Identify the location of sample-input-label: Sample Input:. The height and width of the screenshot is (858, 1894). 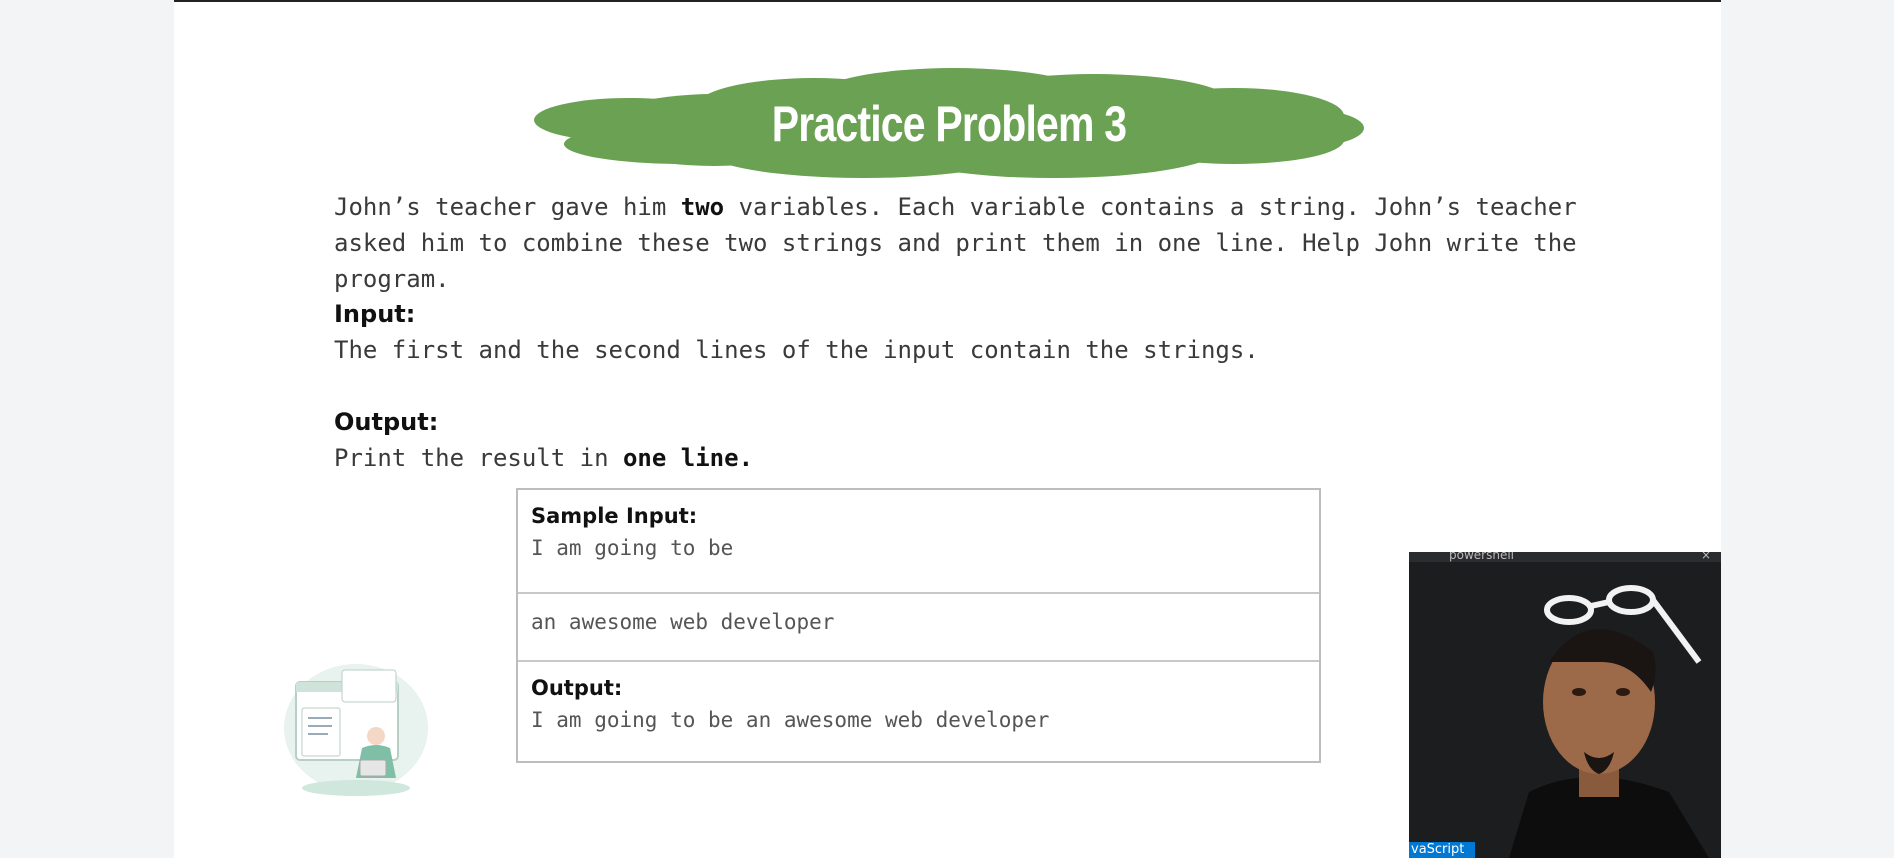
(614, 516).